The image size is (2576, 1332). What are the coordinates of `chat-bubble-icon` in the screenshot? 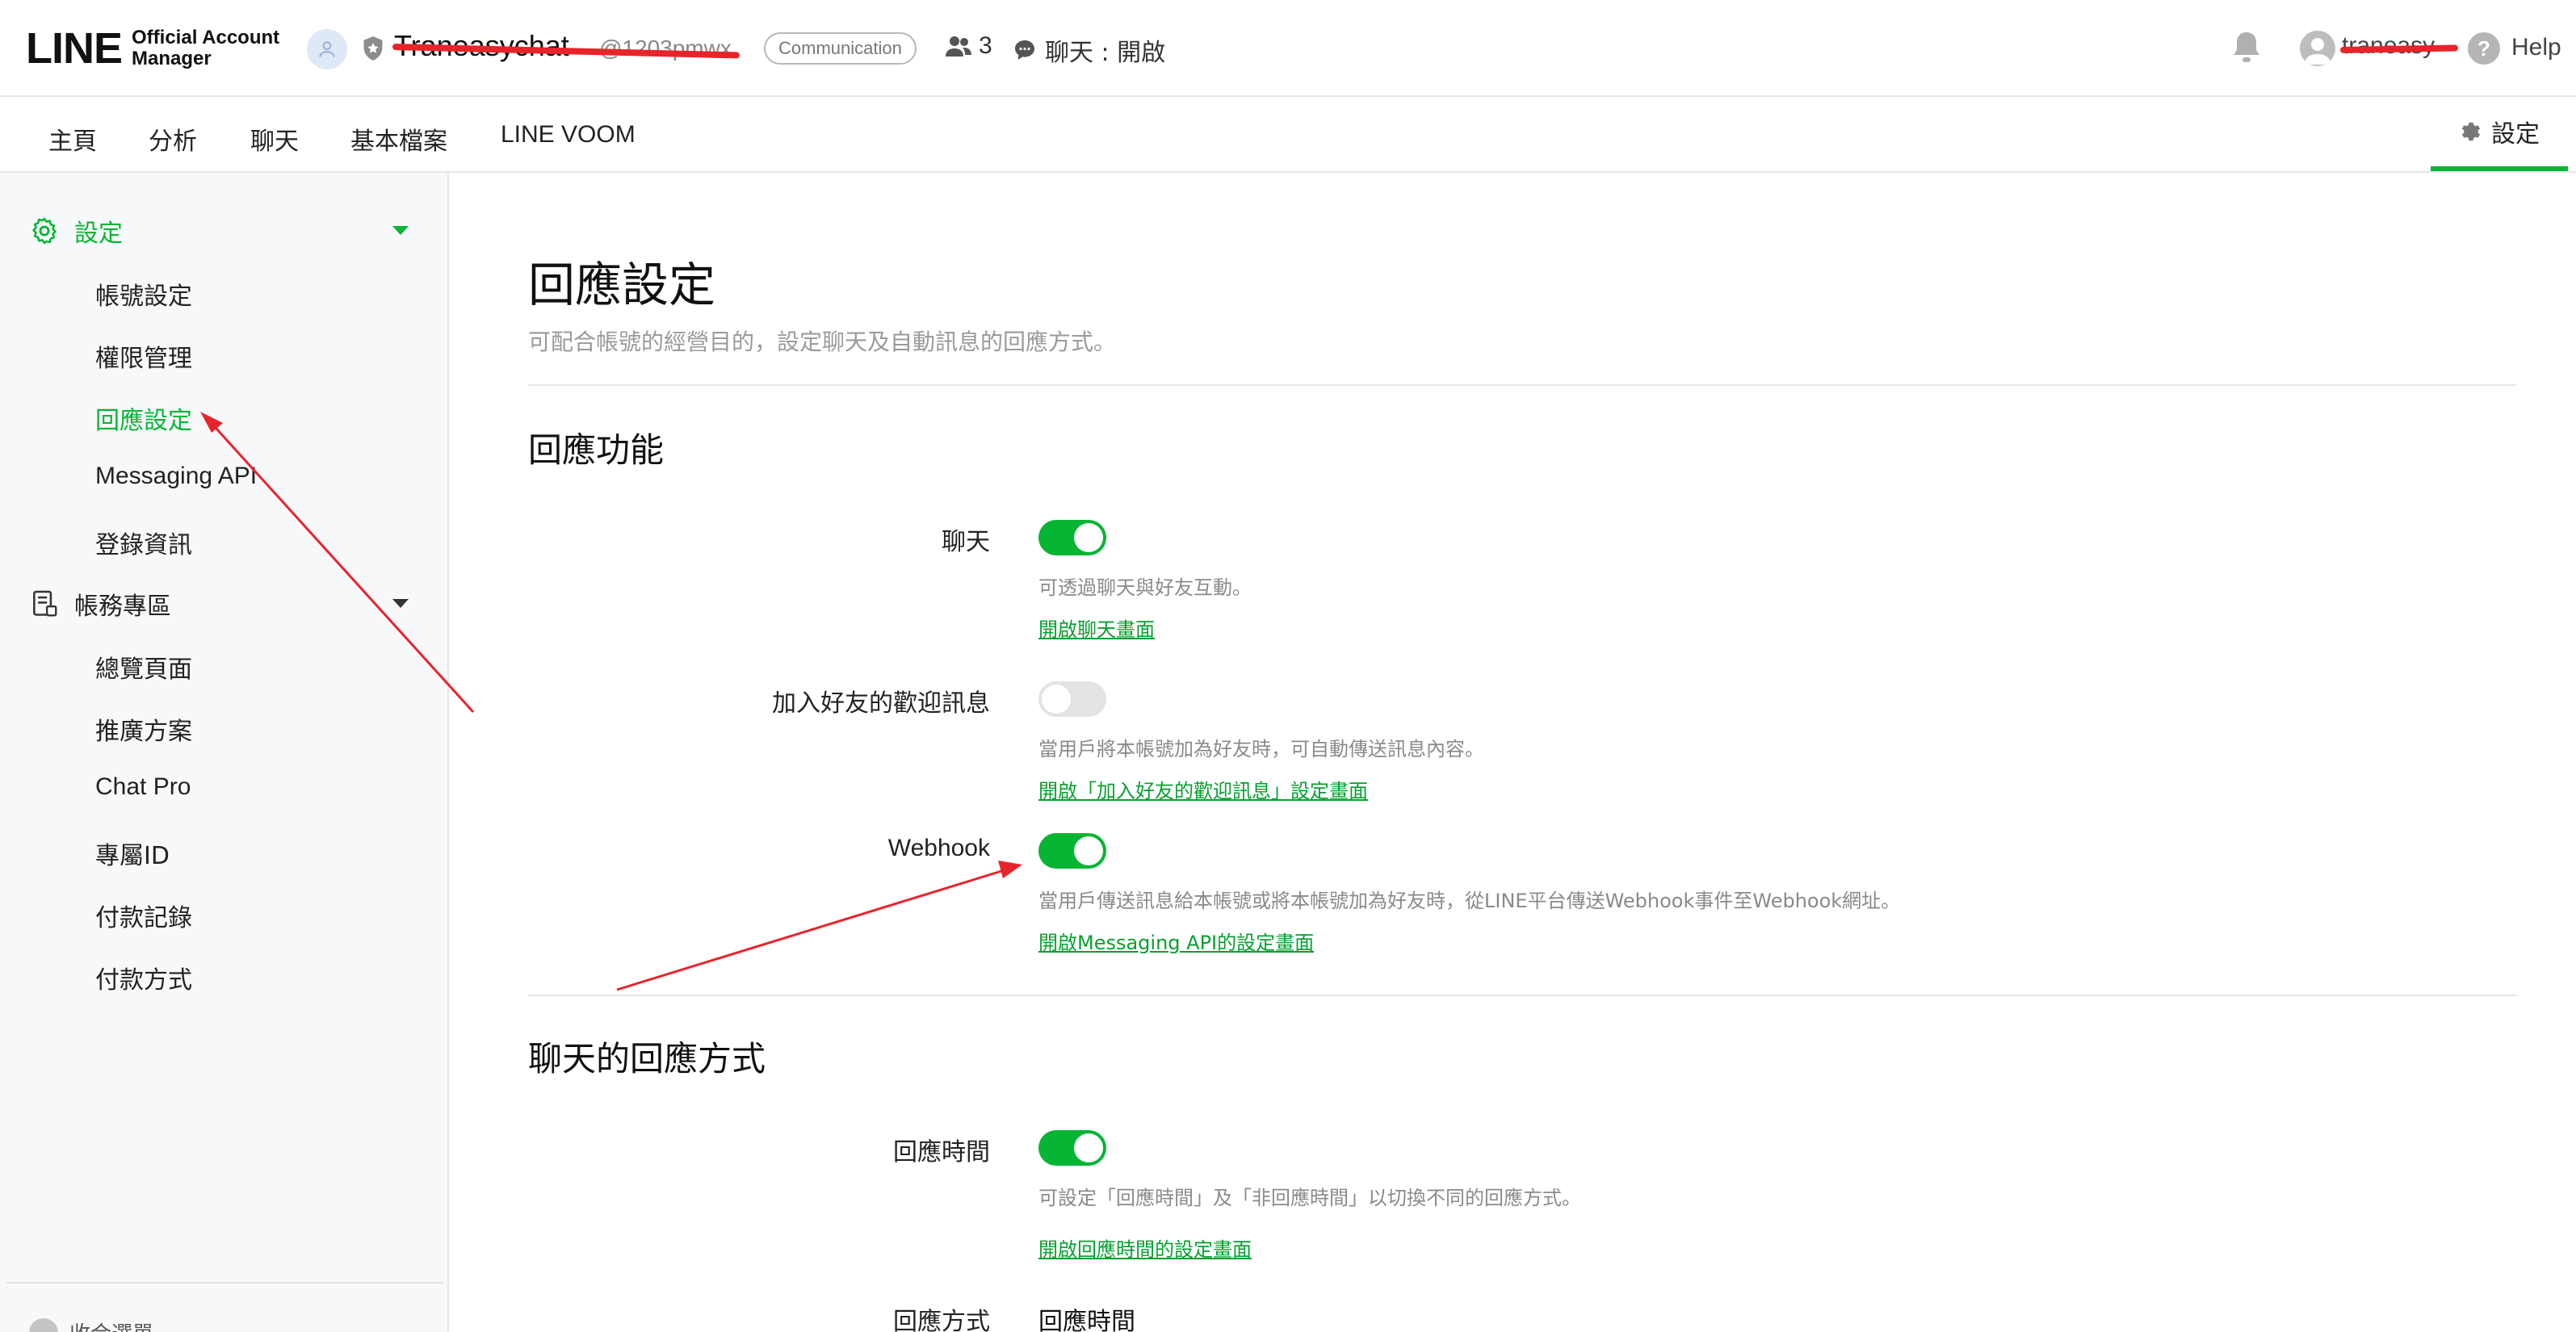 It's located at (1024, 50).